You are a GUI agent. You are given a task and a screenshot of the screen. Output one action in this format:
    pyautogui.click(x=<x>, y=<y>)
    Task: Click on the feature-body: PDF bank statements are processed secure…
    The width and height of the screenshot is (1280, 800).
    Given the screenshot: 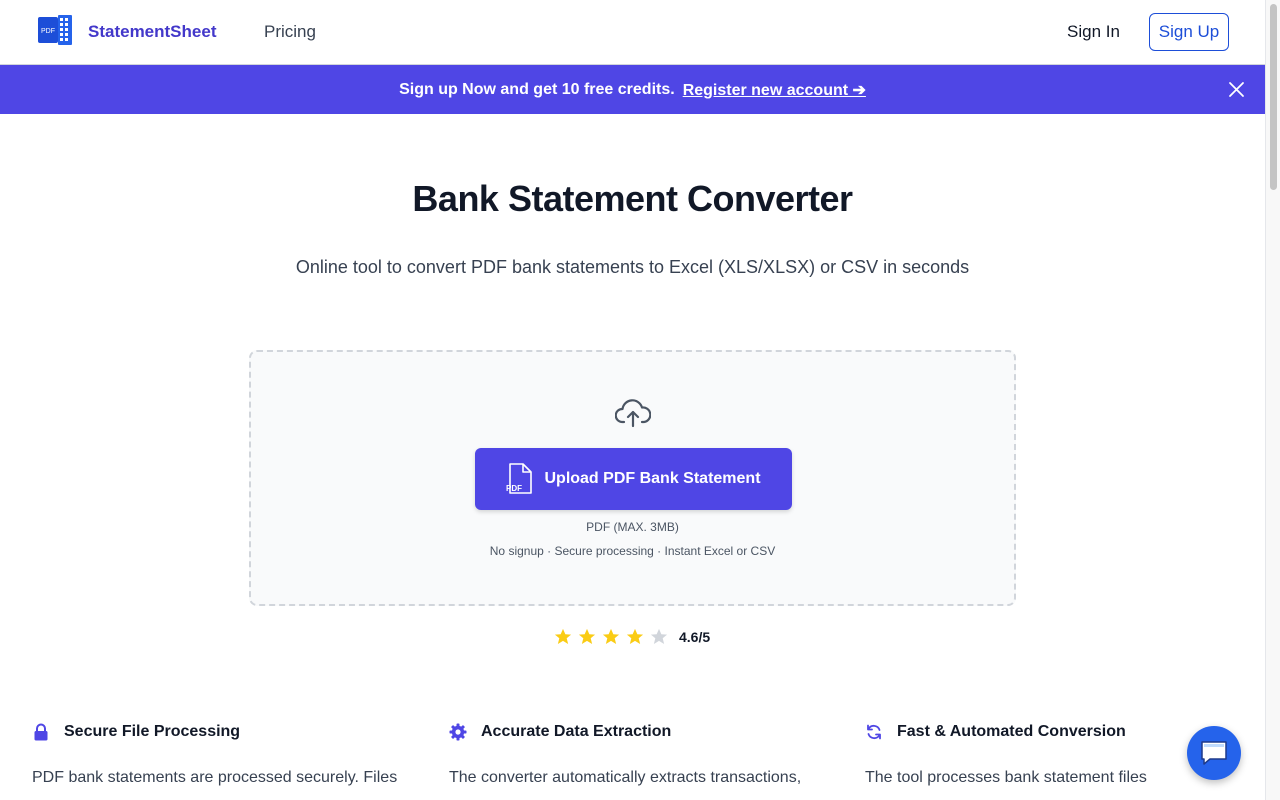 What is the action you would take?
    pyautogui.click(x=215, y=777)
    